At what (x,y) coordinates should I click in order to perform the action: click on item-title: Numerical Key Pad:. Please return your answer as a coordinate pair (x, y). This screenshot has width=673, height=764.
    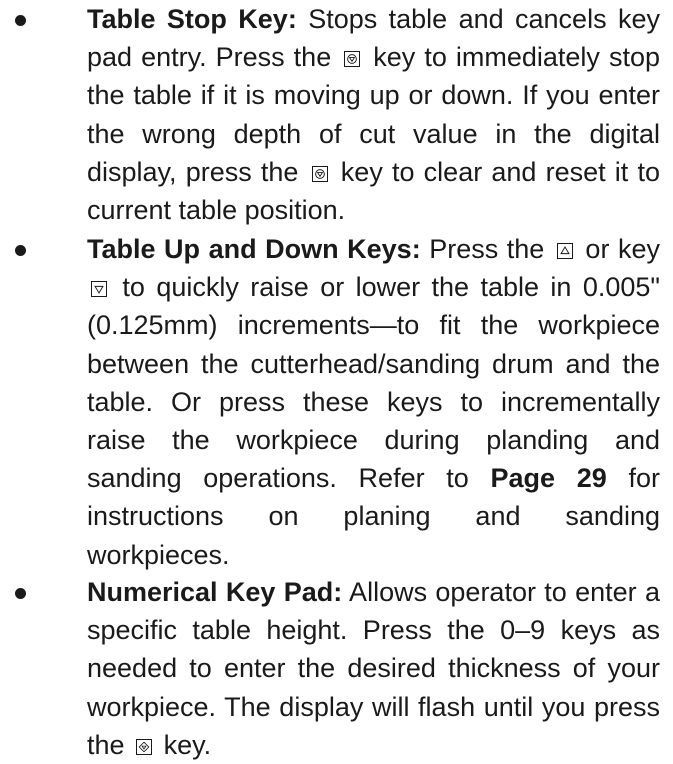
    Looking at the image, I should click on (215, 592).